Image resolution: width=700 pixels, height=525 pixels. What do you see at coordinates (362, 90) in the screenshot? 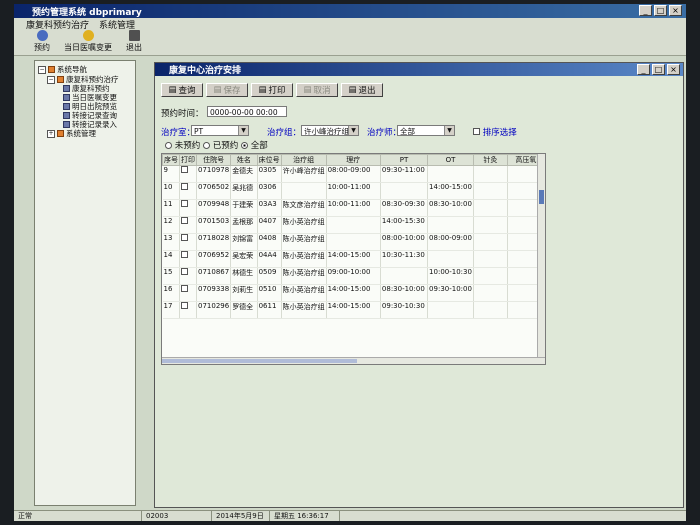
I see `exit-button: ▤ 退出` at bounding box center [362, 90].